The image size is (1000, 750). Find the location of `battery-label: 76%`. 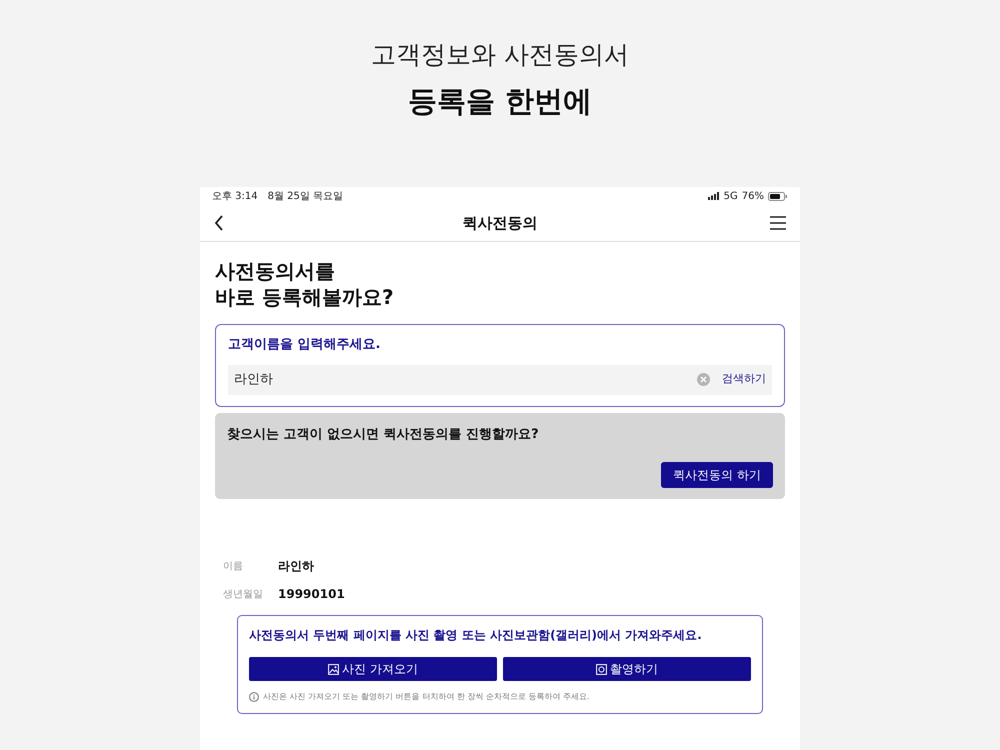

battery-label: 76% is located at coordinates (753, 197).